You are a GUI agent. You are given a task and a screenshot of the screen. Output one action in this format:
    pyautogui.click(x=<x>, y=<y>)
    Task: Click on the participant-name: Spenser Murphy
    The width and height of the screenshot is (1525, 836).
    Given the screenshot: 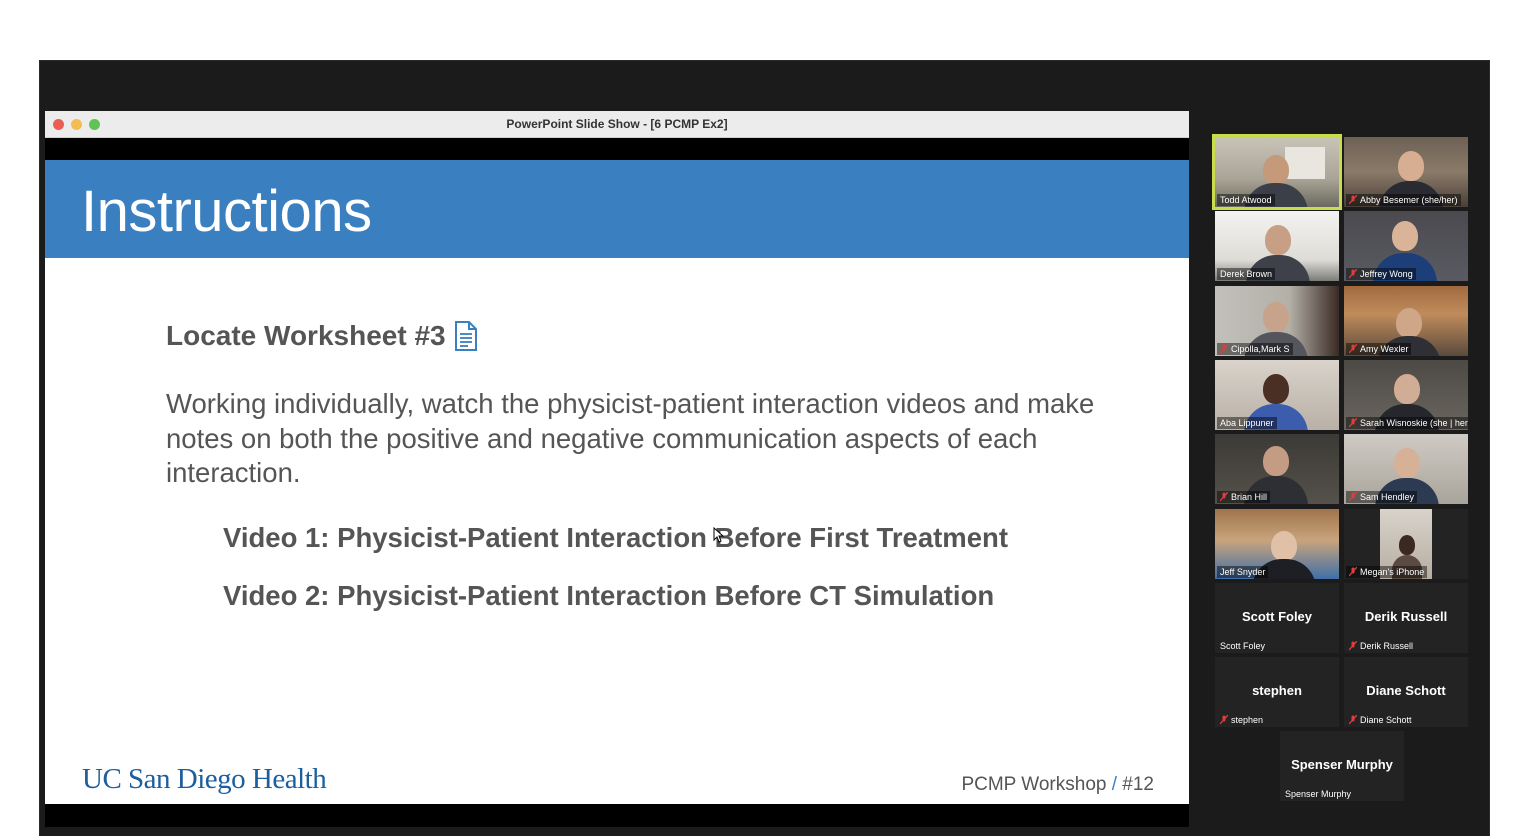 What is the action you would take?
    pyautogui.click(x=1318, y=794)
    